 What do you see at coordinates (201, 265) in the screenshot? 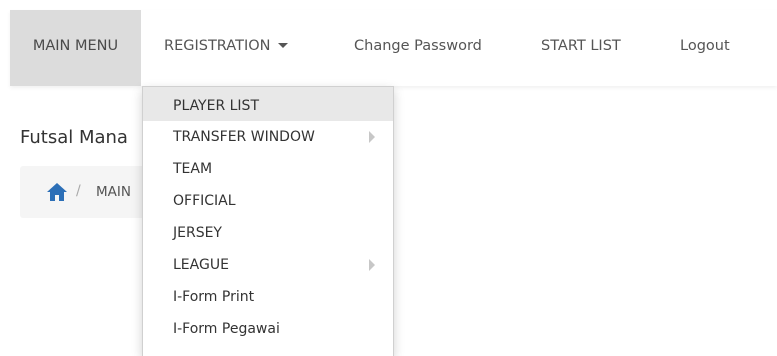
I see `dropdown-item-label: LEAGUE` at bounding box center [201, 265].